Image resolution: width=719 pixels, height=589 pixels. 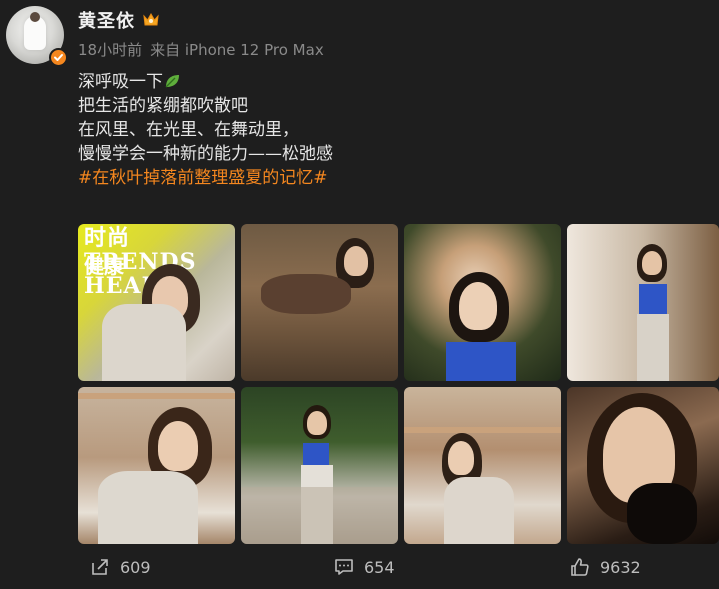 I want to click on leaf-emoji-icon, so click(x=172, y=81).